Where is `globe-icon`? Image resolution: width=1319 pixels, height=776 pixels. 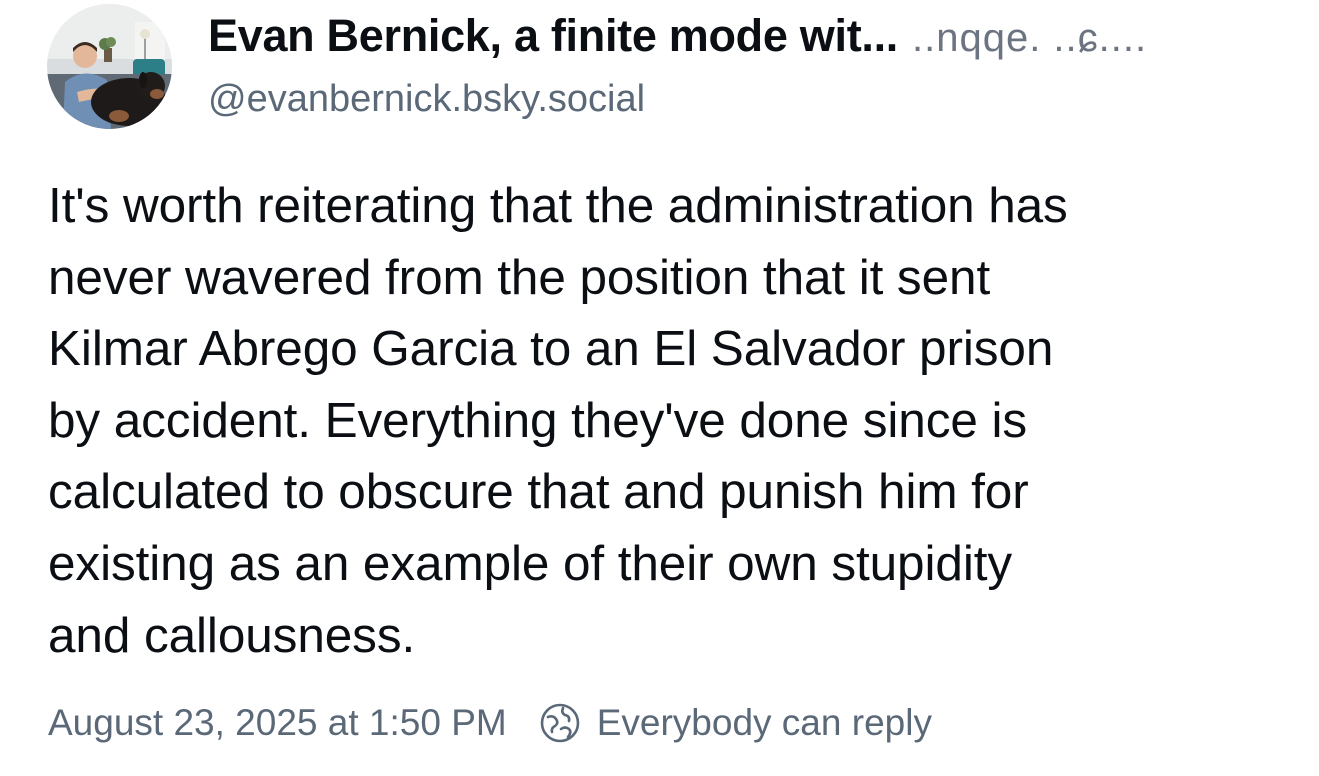
globe-icon is located at coordinates (560, 723).